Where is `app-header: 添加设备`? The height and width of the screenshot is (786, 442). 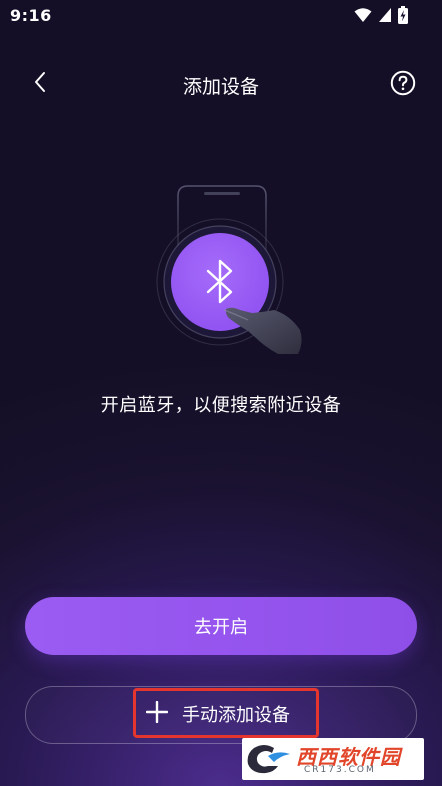
app-header: 添加设备 is located at coordinates (221, 84).